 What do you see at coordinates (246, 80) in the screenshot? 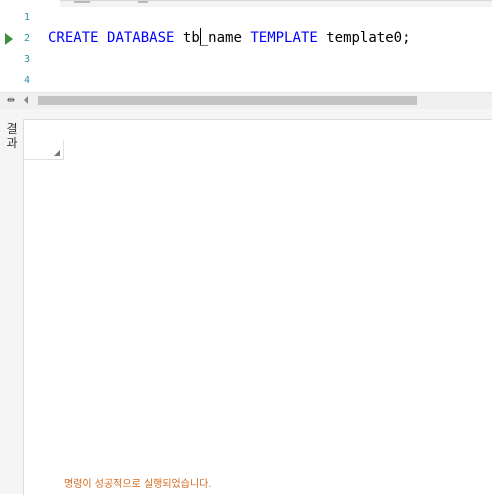
I see `editor-line-4: 4` at bounding box center [246, 80].